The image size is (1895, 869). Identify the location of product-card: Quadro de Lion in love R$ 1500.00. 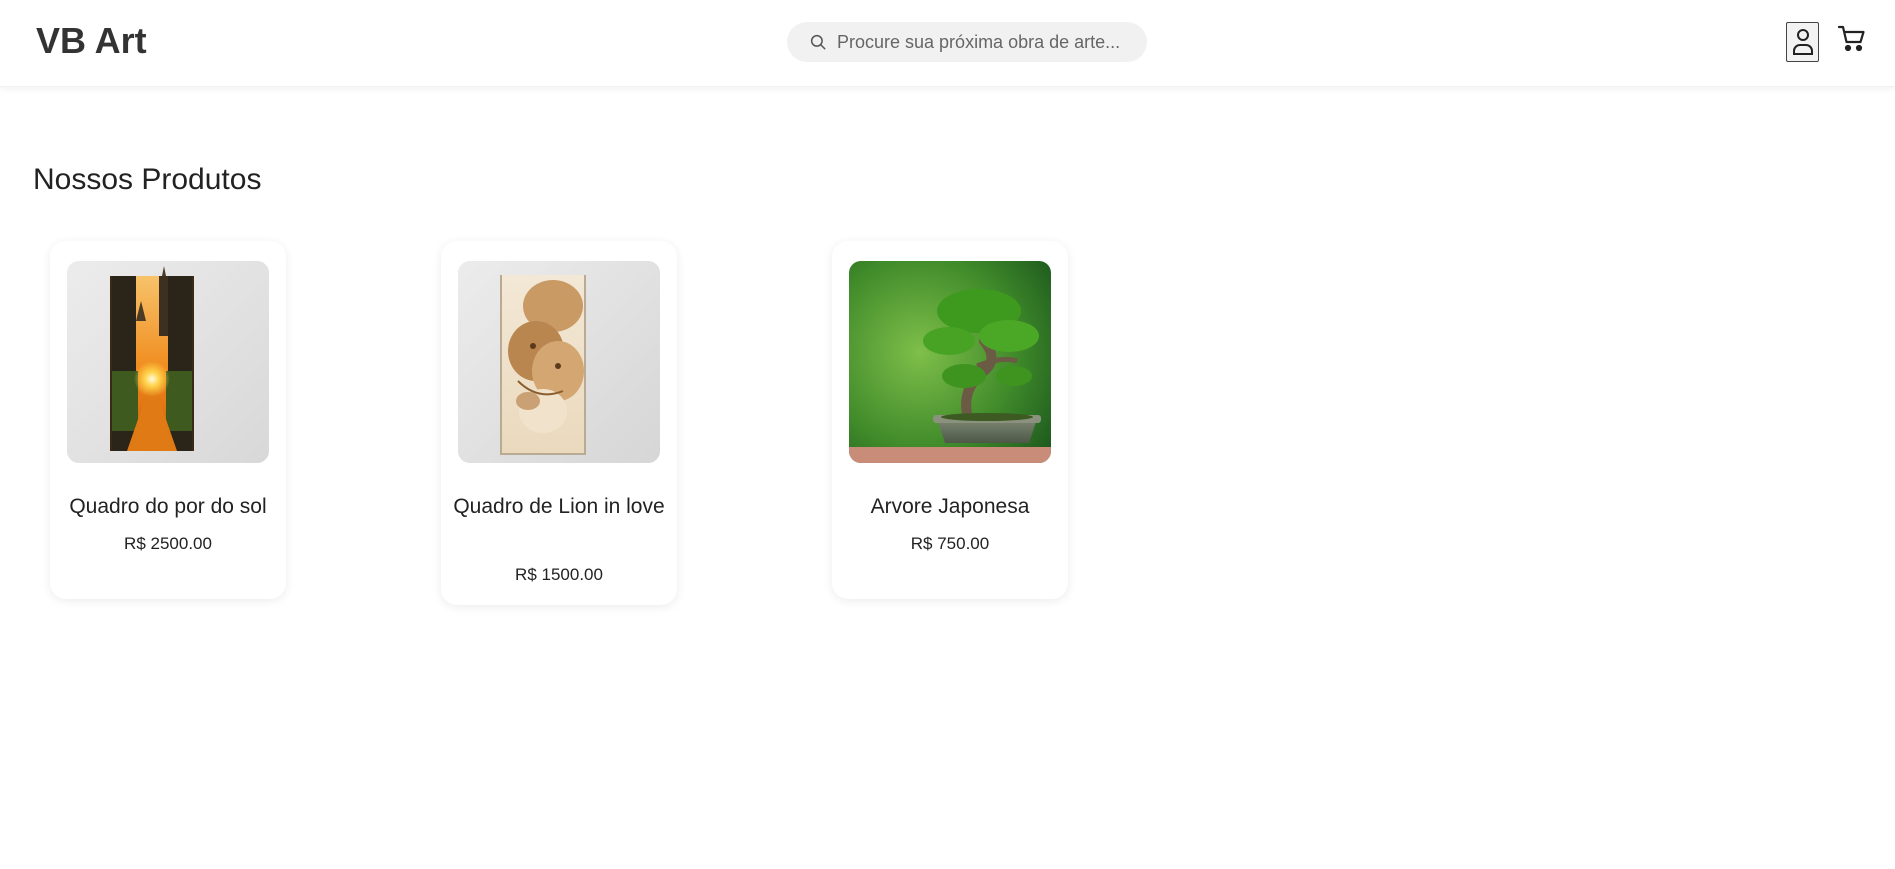
(559, 423).